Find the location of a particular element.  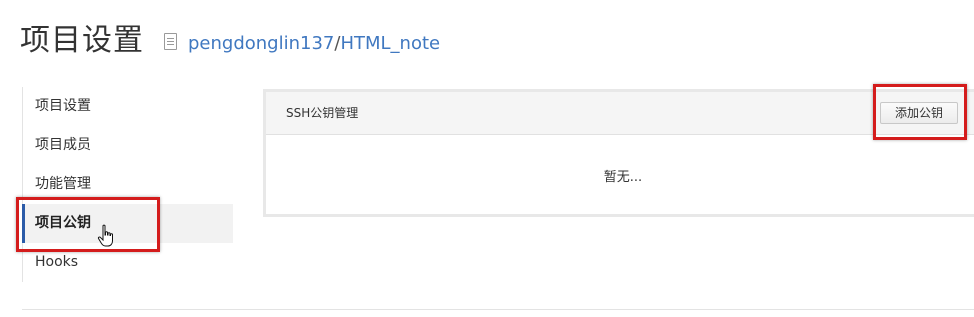

settings-sidebar: 项目设置 项目成员 功能管理 项目公钥 Hooks is located at coordinates (127, 184).